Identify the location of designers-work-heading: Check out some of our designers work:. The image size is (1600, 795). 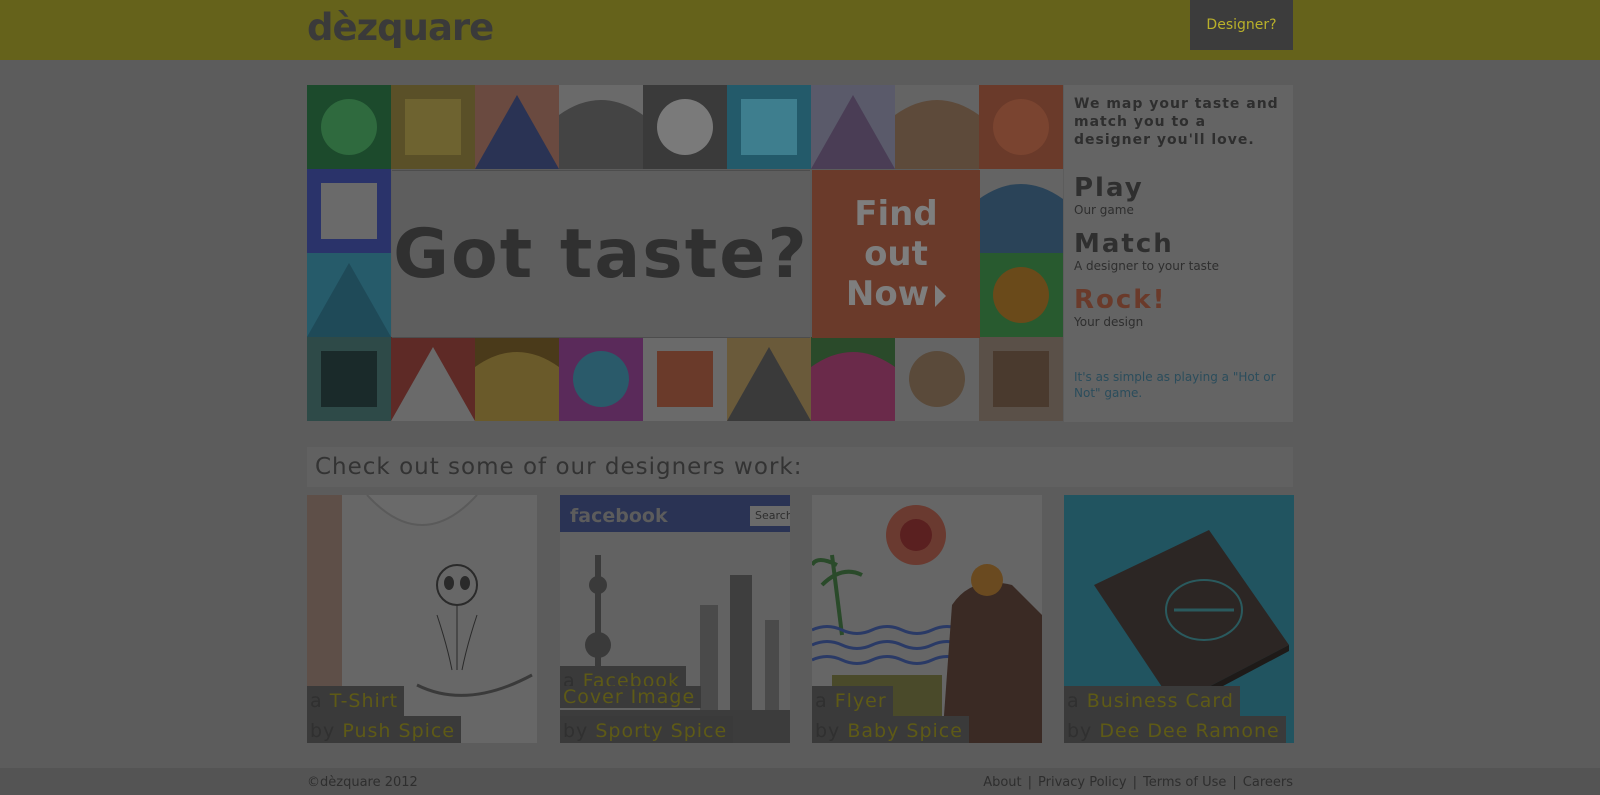
(800, 467).